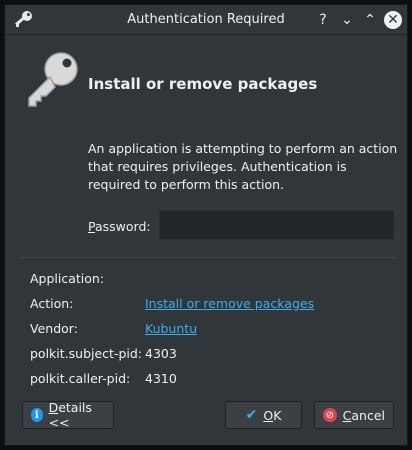 Image resolution: width=412 pixels, height=450 pixels. I want to click on details-mnemonic: D, so click(53, 407).